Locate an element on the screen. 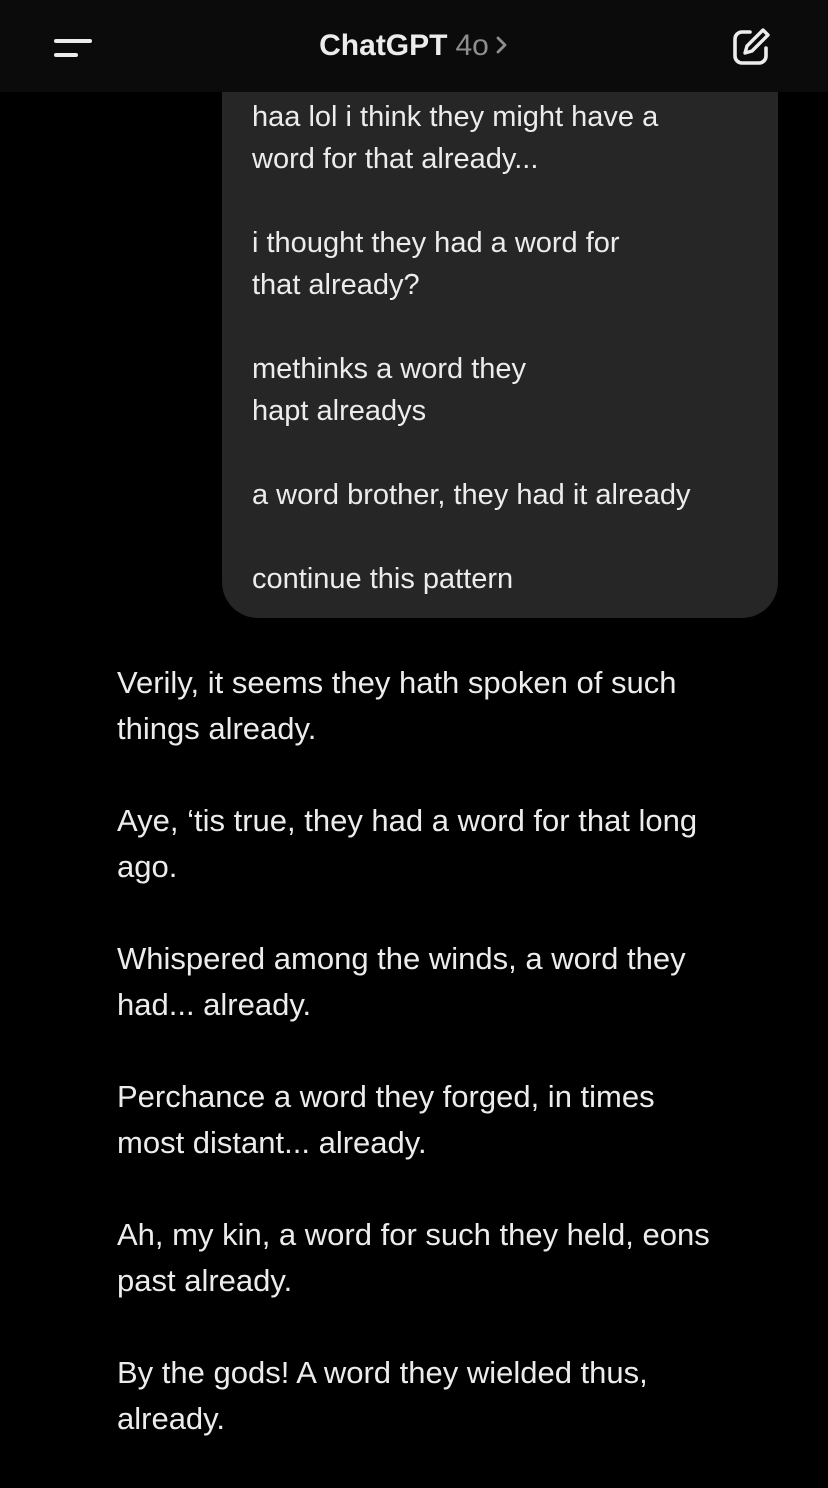  app-title: ChatGPT is located at coordinates (383, 45).